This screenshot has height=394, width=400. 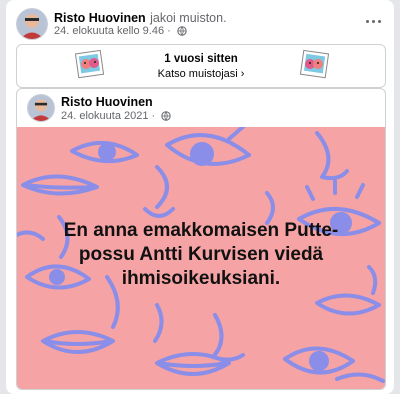 I want to click on shared-post-author: Risto Huovinen, so click(x=107, y=102).